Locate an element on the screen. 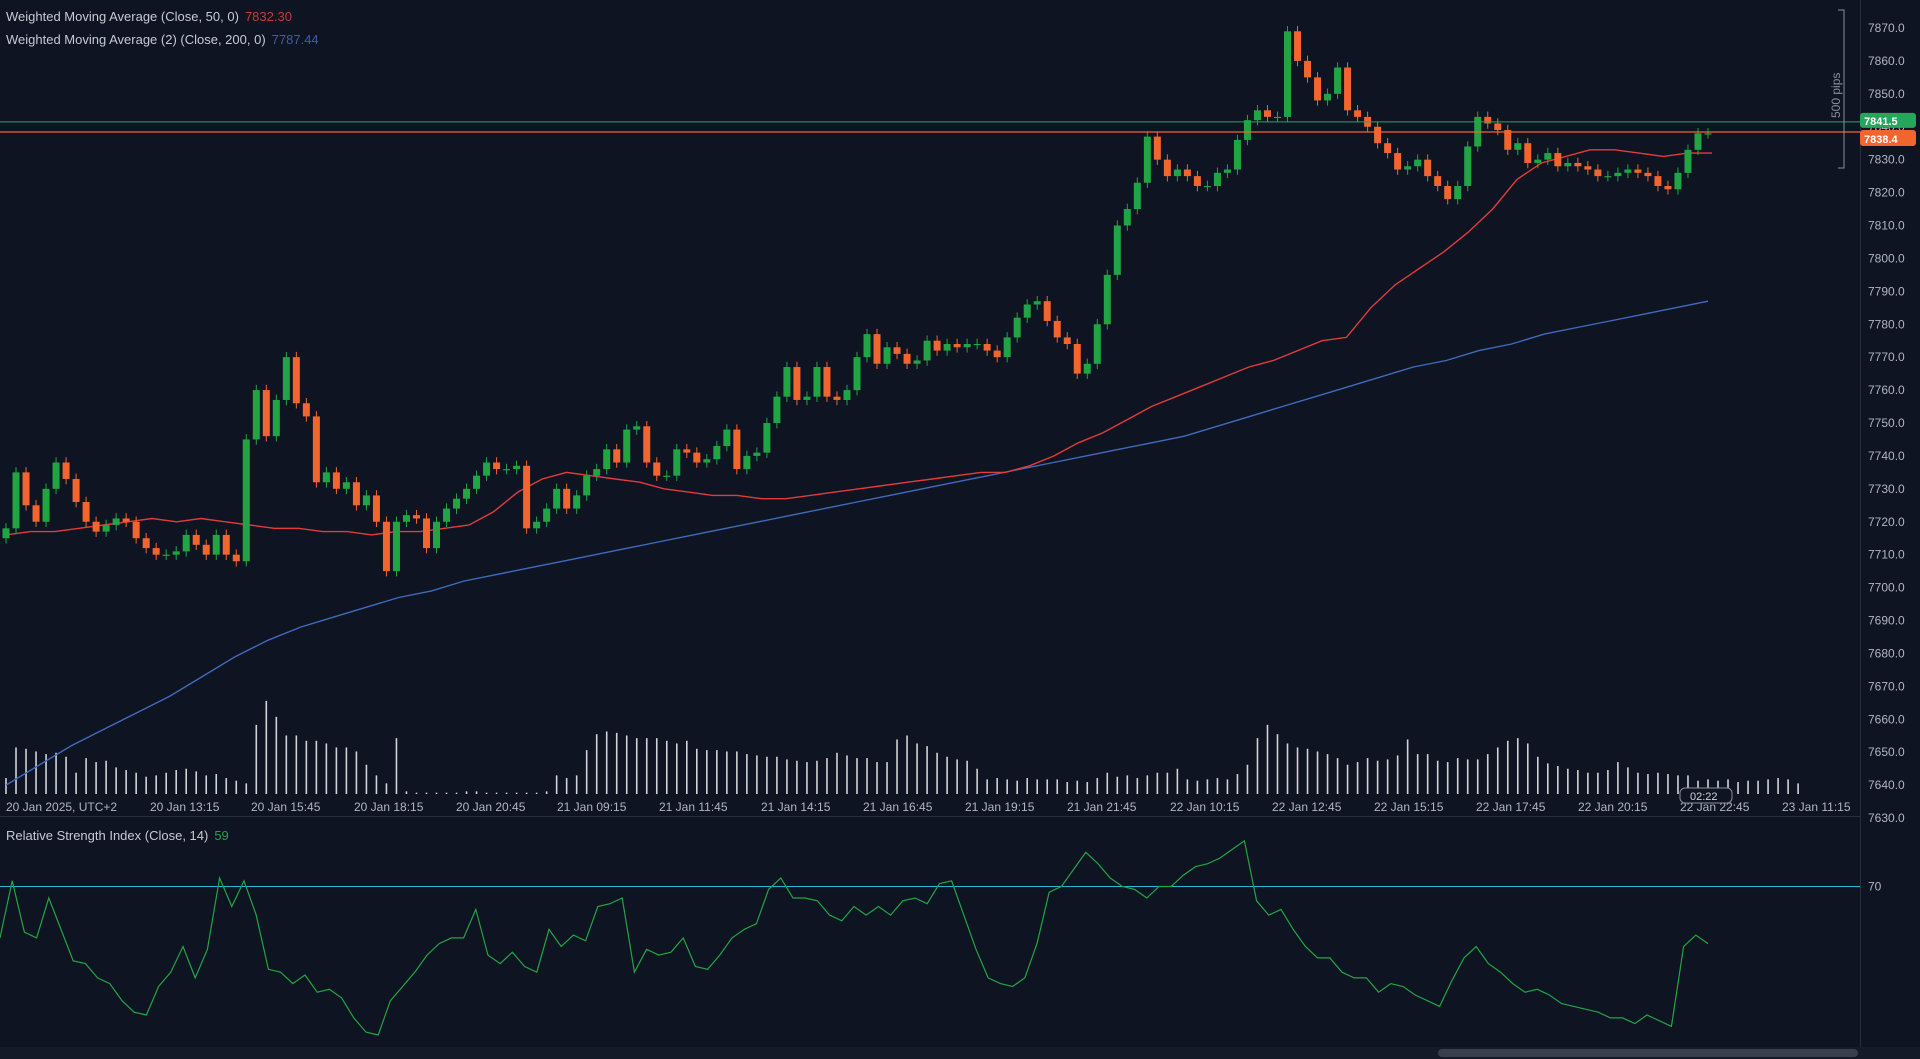 This screenshot has height=1059, width=1920. time-axis-tick: 22 Jan 15:15 is located at coordinates (1409, 807).